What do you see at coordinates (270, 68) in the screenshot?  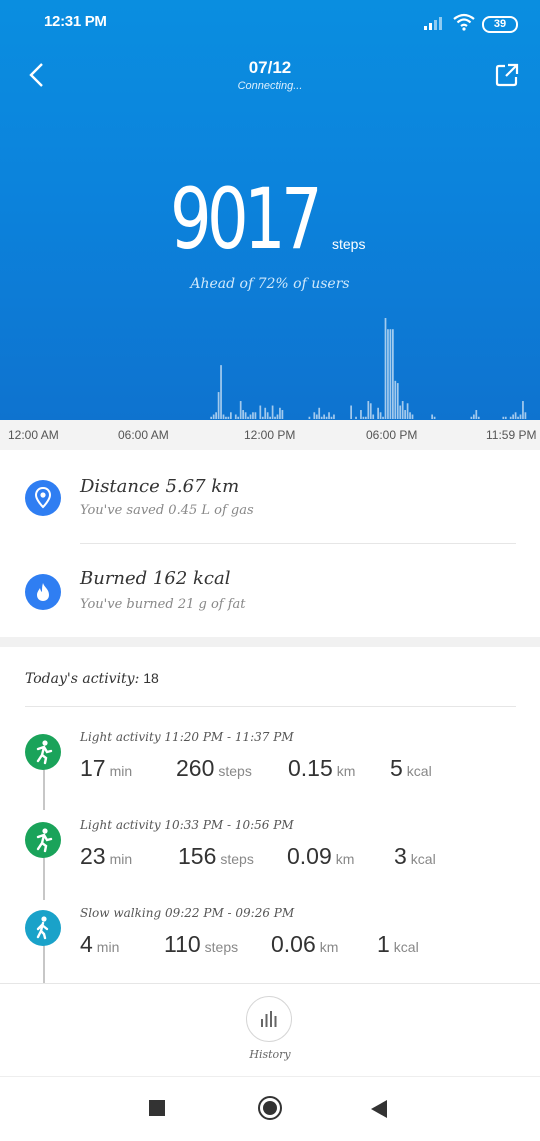 I see `date-title: 07/12` at bounding box center [270, 68].